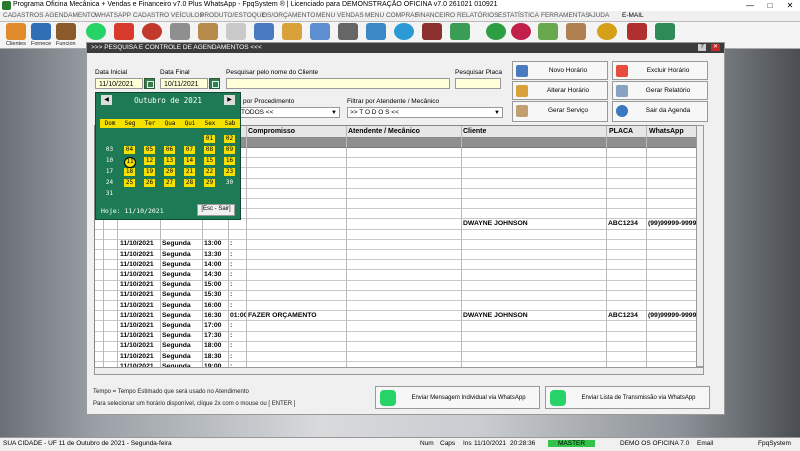 The width and height of the screenshot is (800, 451). What do you see at coordinates (169, 161) in the screenshot?
I see `calendar-day: 13` at bounding box center [169, 161].